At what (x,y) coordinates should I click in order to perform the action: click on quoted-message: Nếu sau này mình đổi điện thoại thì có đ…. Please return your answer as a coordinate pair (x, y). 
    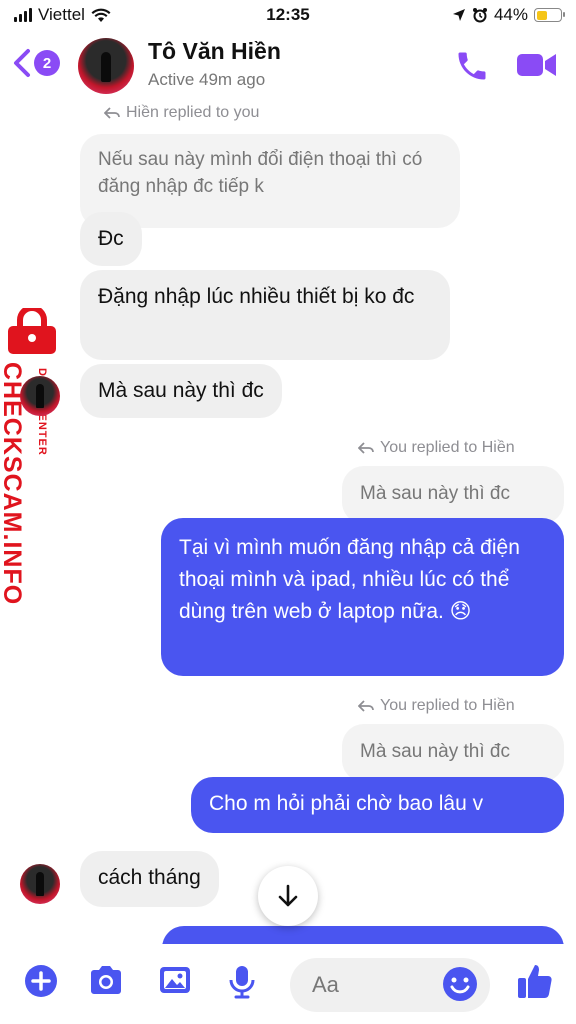
    Looking at the image, I should click on (270, 181).